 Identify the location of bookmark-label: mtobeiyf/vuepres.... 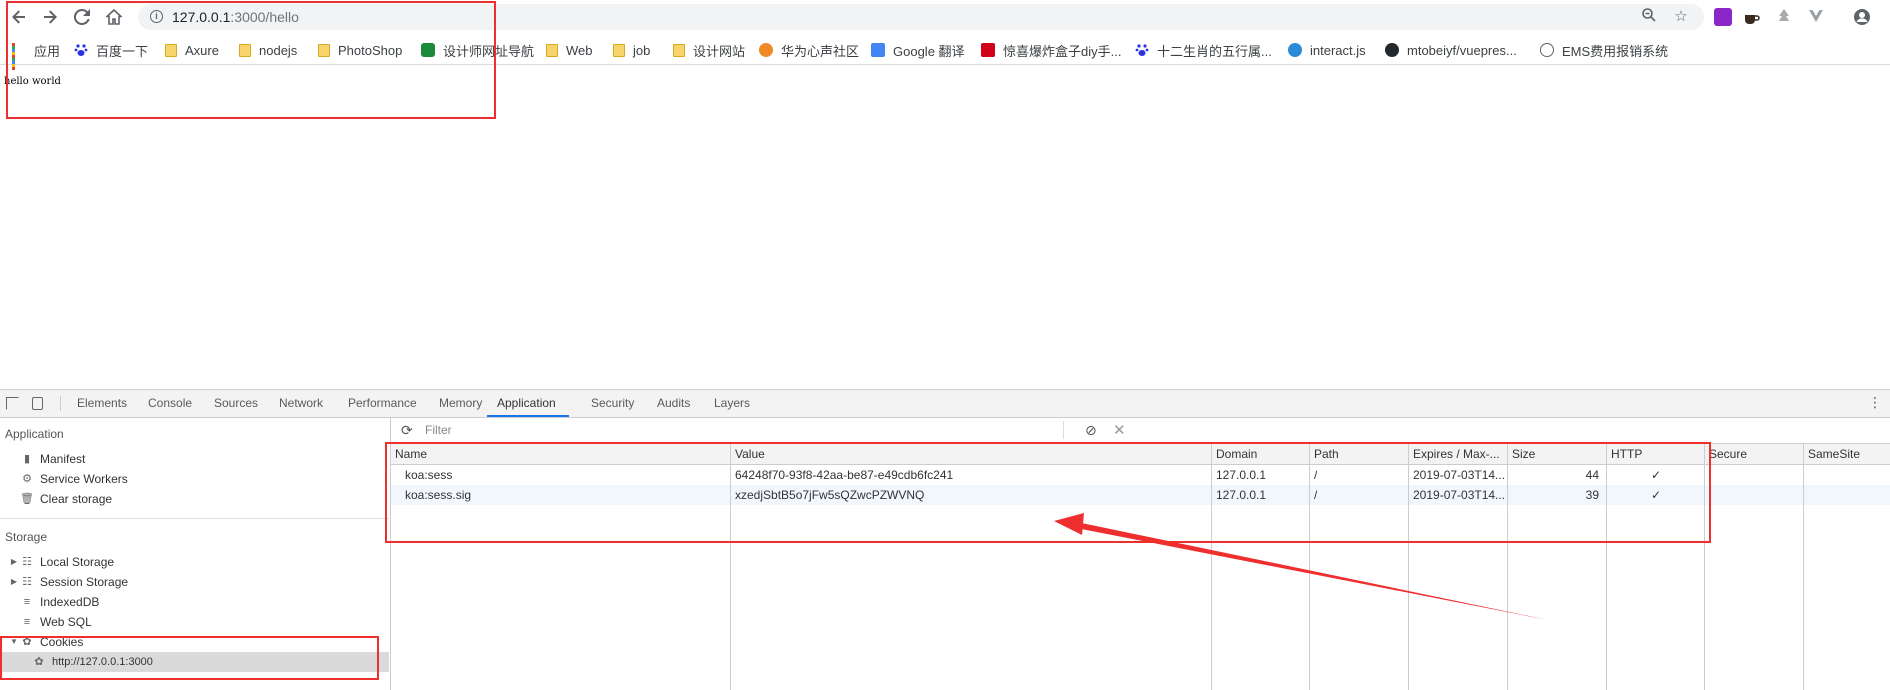
(1462, 50).